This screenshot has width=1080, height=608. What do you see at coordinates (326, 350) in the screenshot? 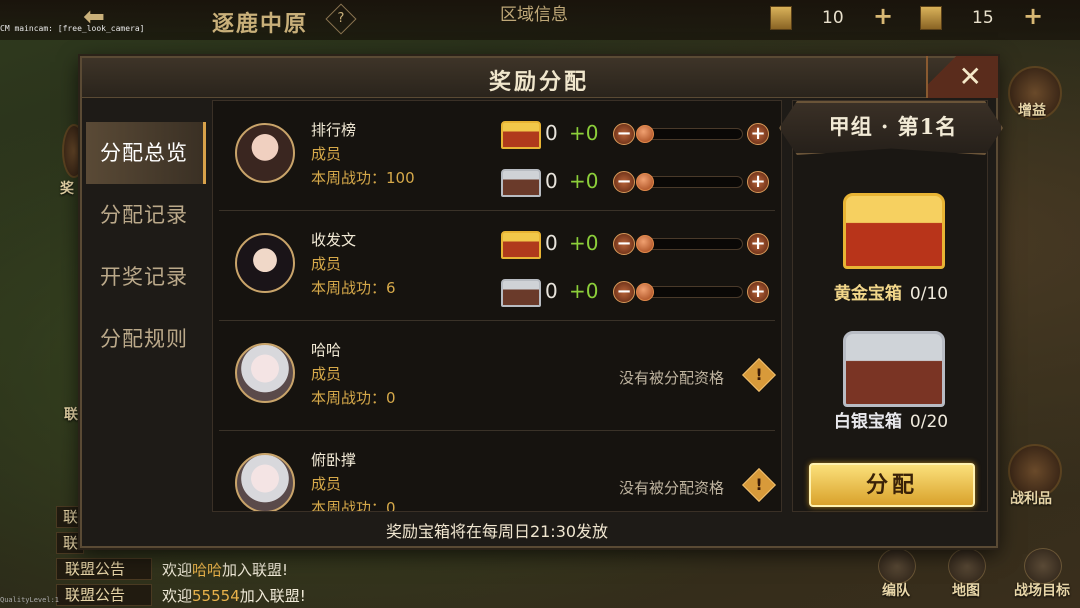
I see `member-name: 哈哈` at bounding box center [326, 350].